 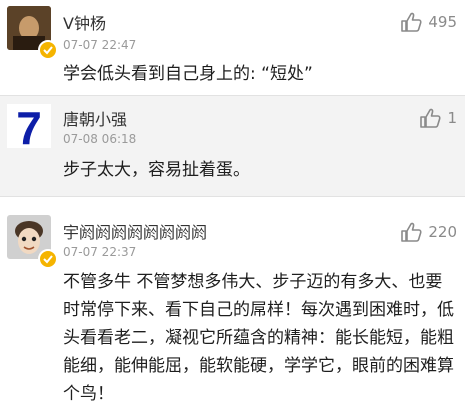 I want to click on svg-text: 7, so click(x=29, y=126).